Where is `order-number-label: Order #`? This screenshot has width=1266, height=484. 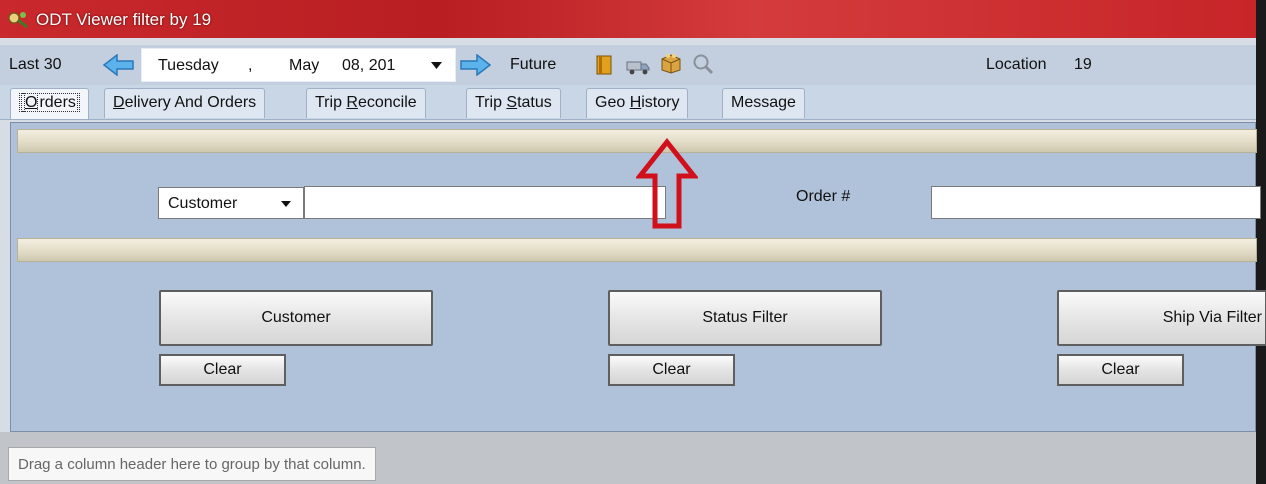 order-number-label: Order # is located at coordinates (823, 196).